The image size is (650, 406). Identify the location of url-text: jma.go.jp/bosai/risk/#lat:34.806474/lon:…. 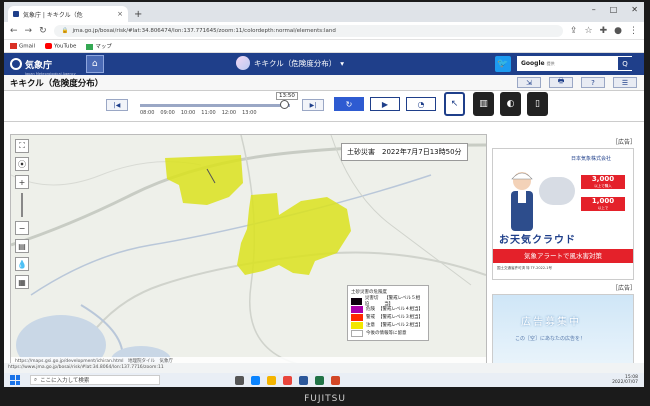
(204, 30).